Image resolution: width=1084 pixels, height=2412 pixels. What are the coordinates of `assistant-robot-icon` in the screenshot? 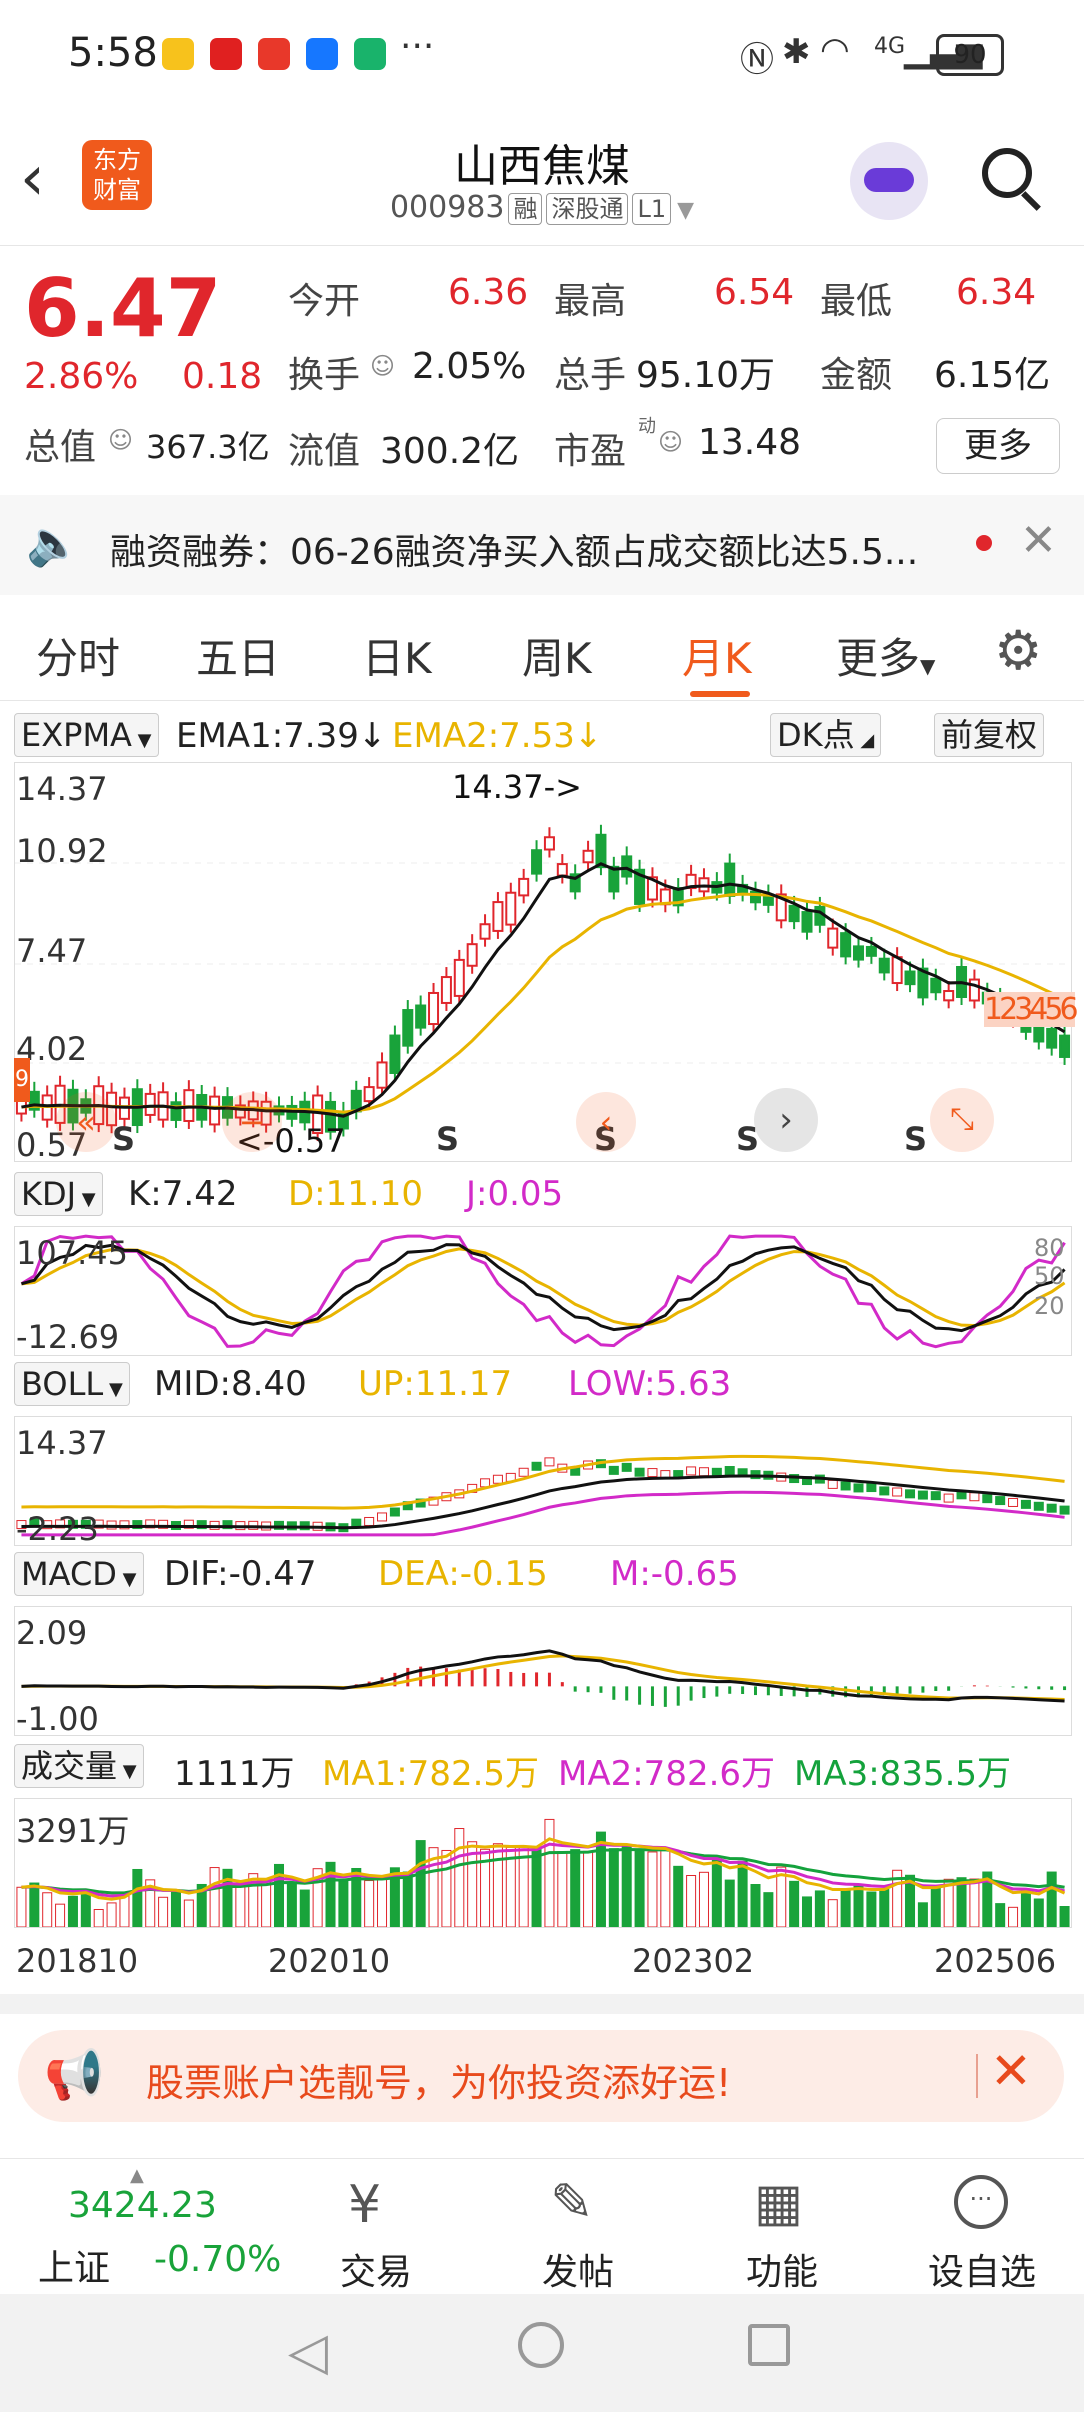 It's located at (889, 181).